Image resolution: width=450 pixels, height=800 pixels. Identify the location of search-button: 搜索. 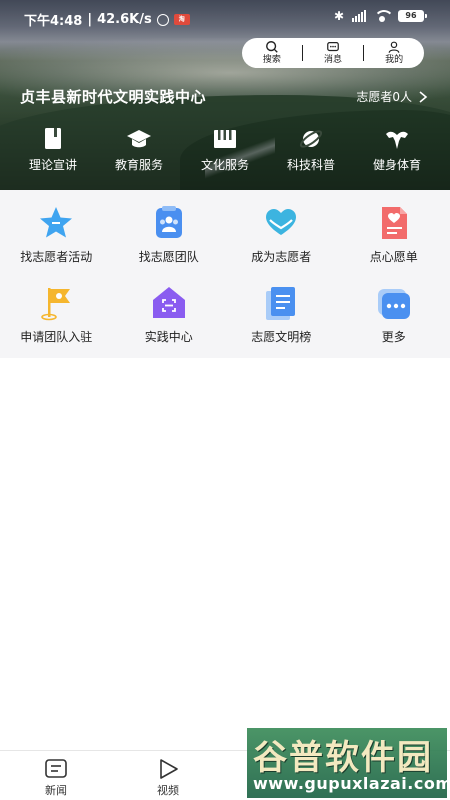
(272, 53).